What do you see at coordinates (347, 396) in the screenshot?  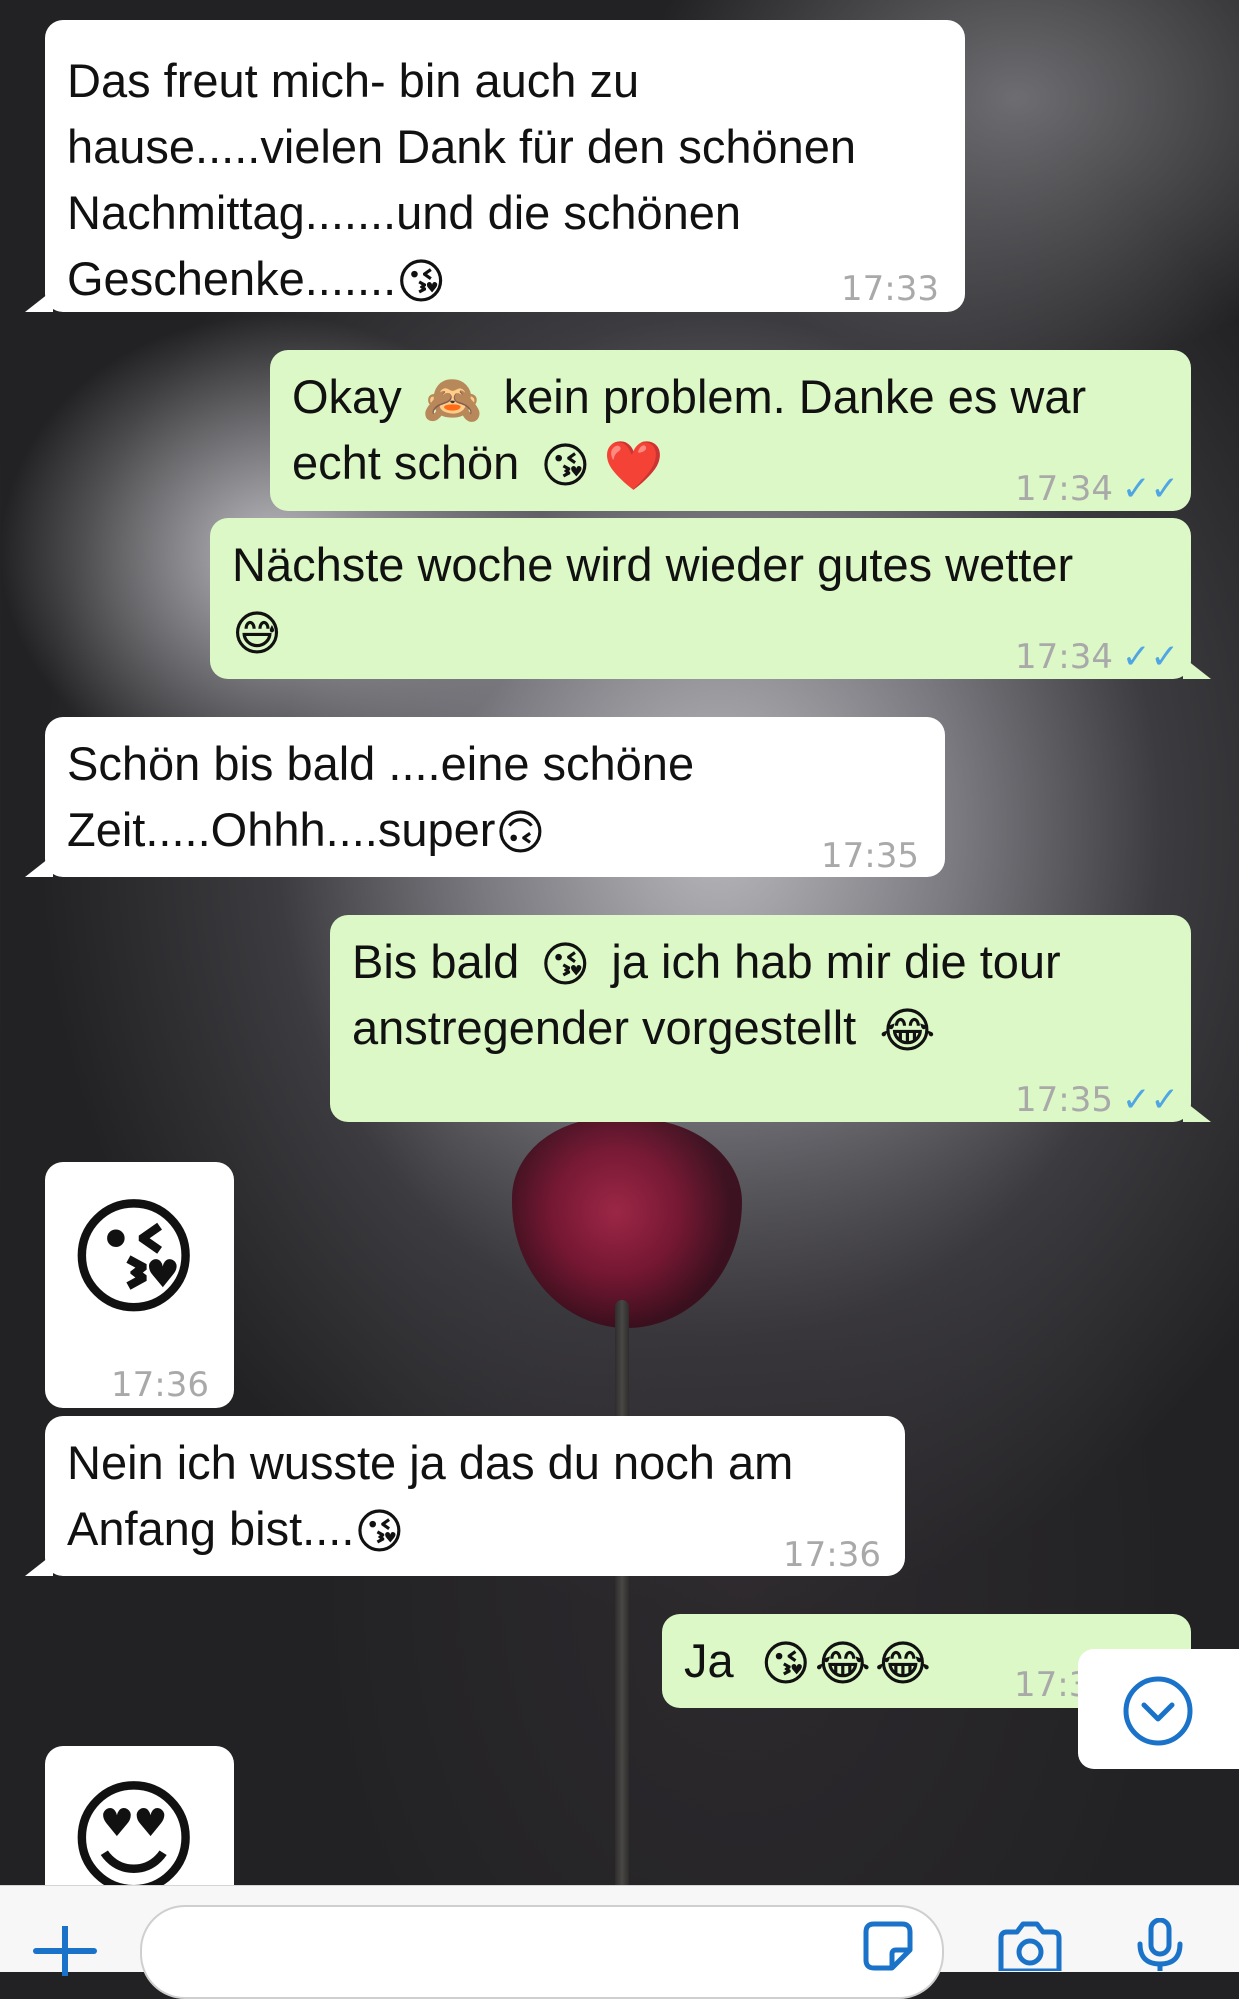 I see `message-text: Okay` at bounding box center [347, 396].